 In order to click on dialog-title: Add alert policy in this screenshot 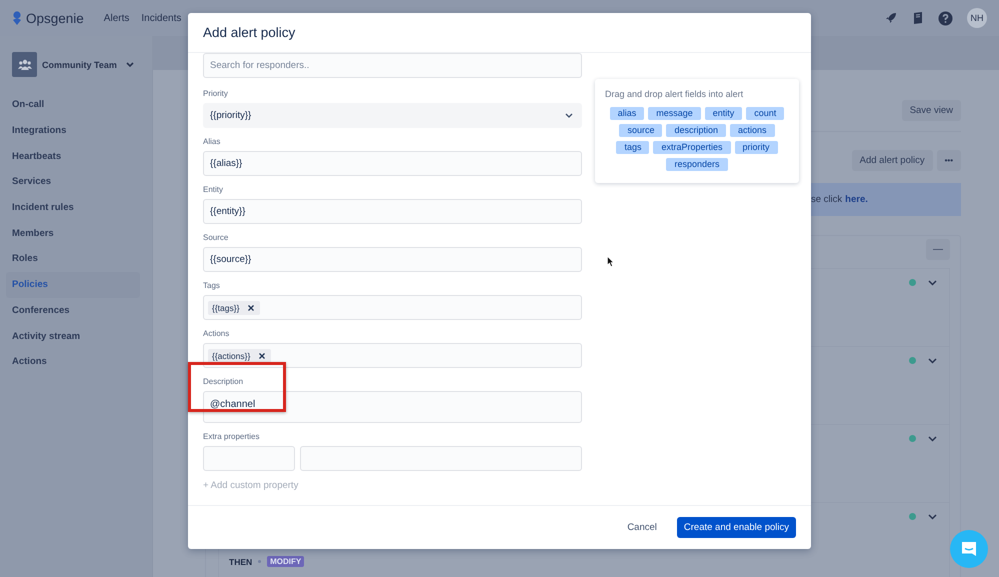, I will do `click(249, 32)`.